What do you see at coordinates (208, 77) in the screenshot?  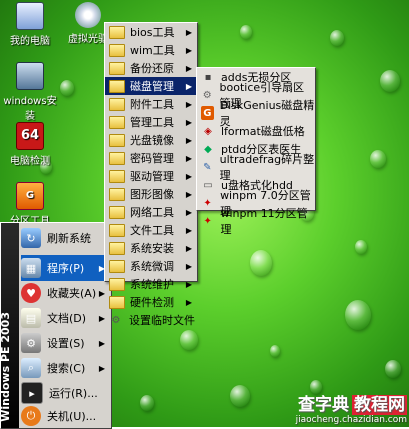 I see `partition-icon: ▪` at bounding box center [208, 77].